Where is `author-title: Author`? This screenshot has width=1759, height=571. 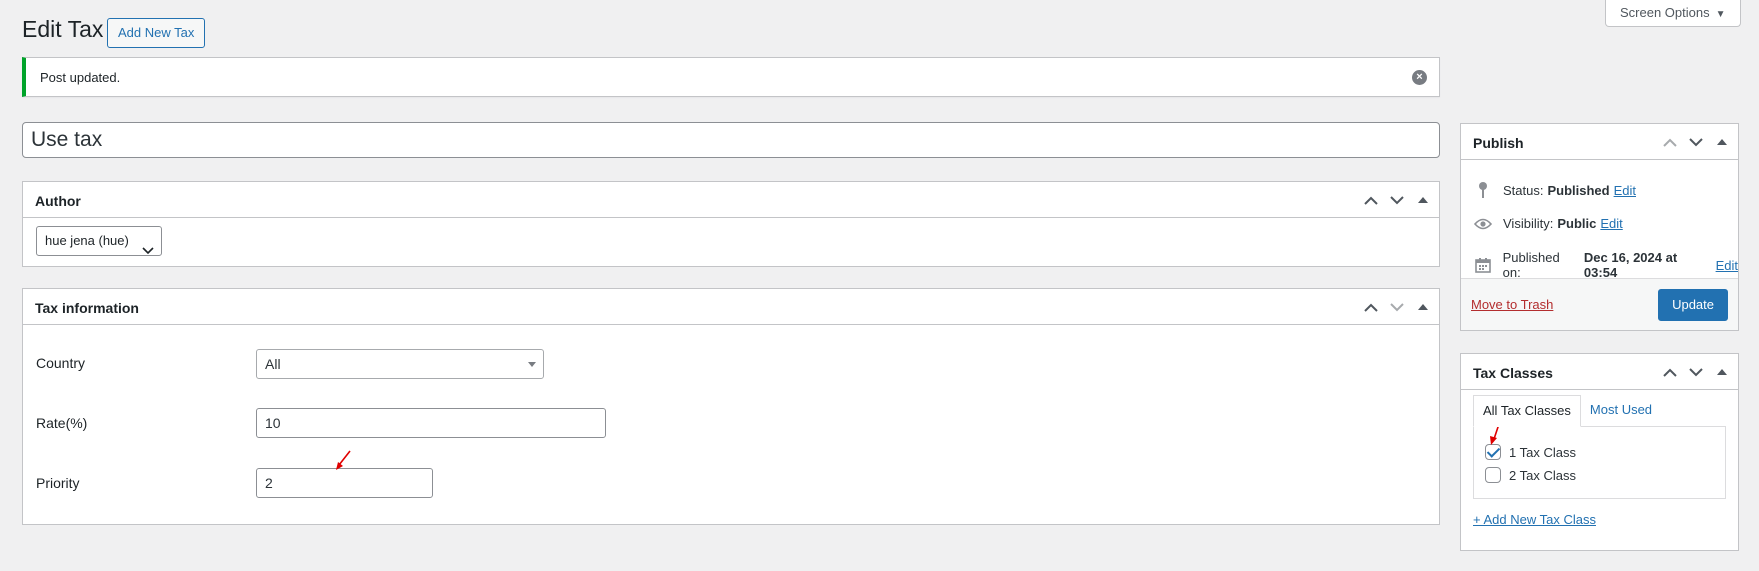
author-title: Author is located at coordinates (58, 201).